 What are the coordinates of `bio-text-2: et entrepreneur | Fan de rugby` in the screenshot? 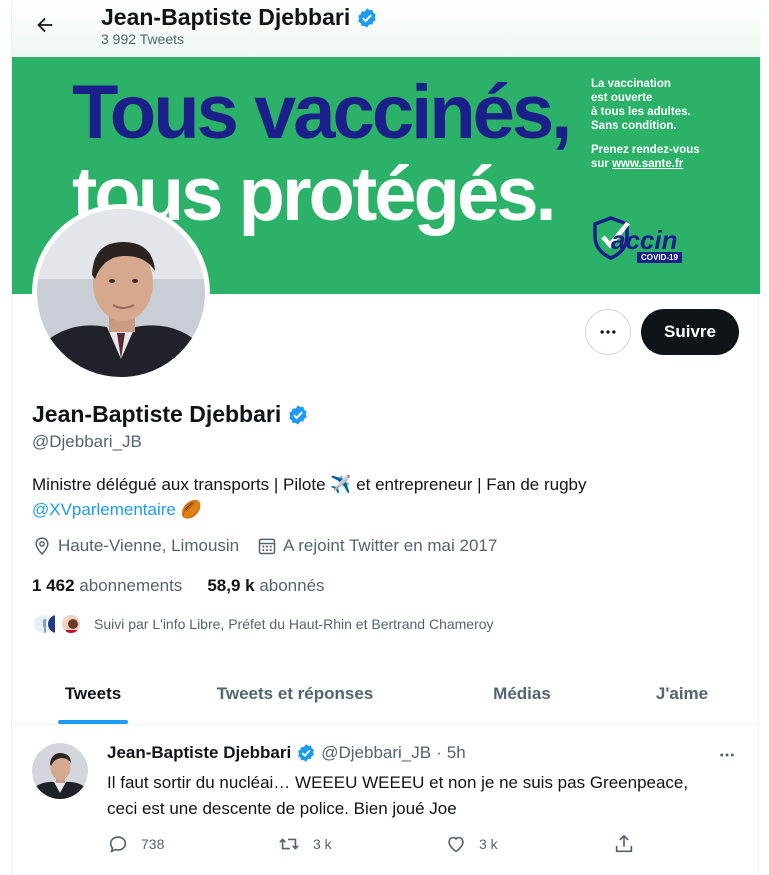 It's located at (469, 484).